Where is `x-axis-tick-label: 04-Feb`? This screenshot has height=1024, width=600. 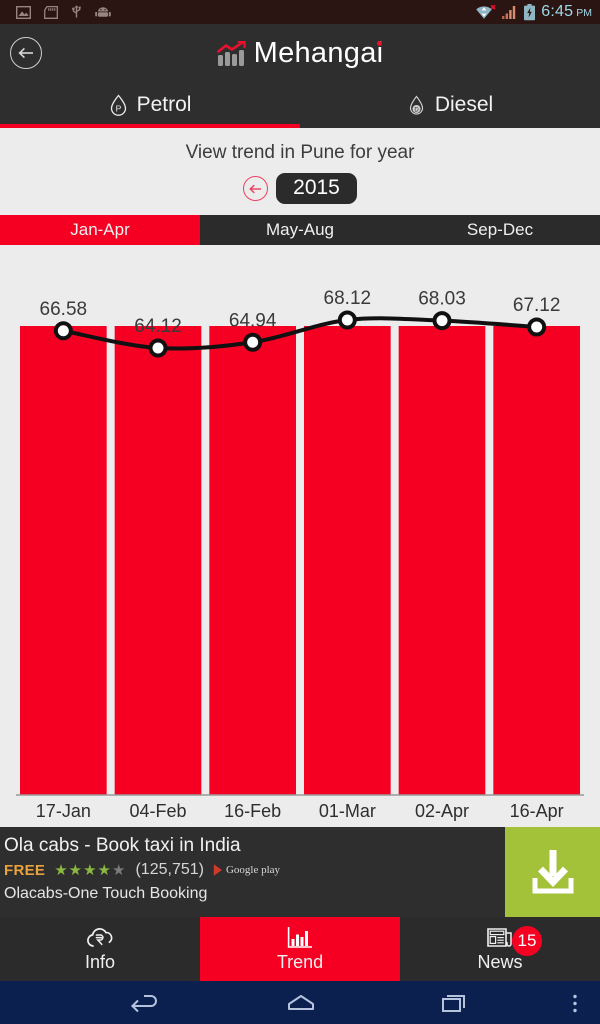 x-axis-tick-label: 04-Feb is located at coordinates (157, 811).